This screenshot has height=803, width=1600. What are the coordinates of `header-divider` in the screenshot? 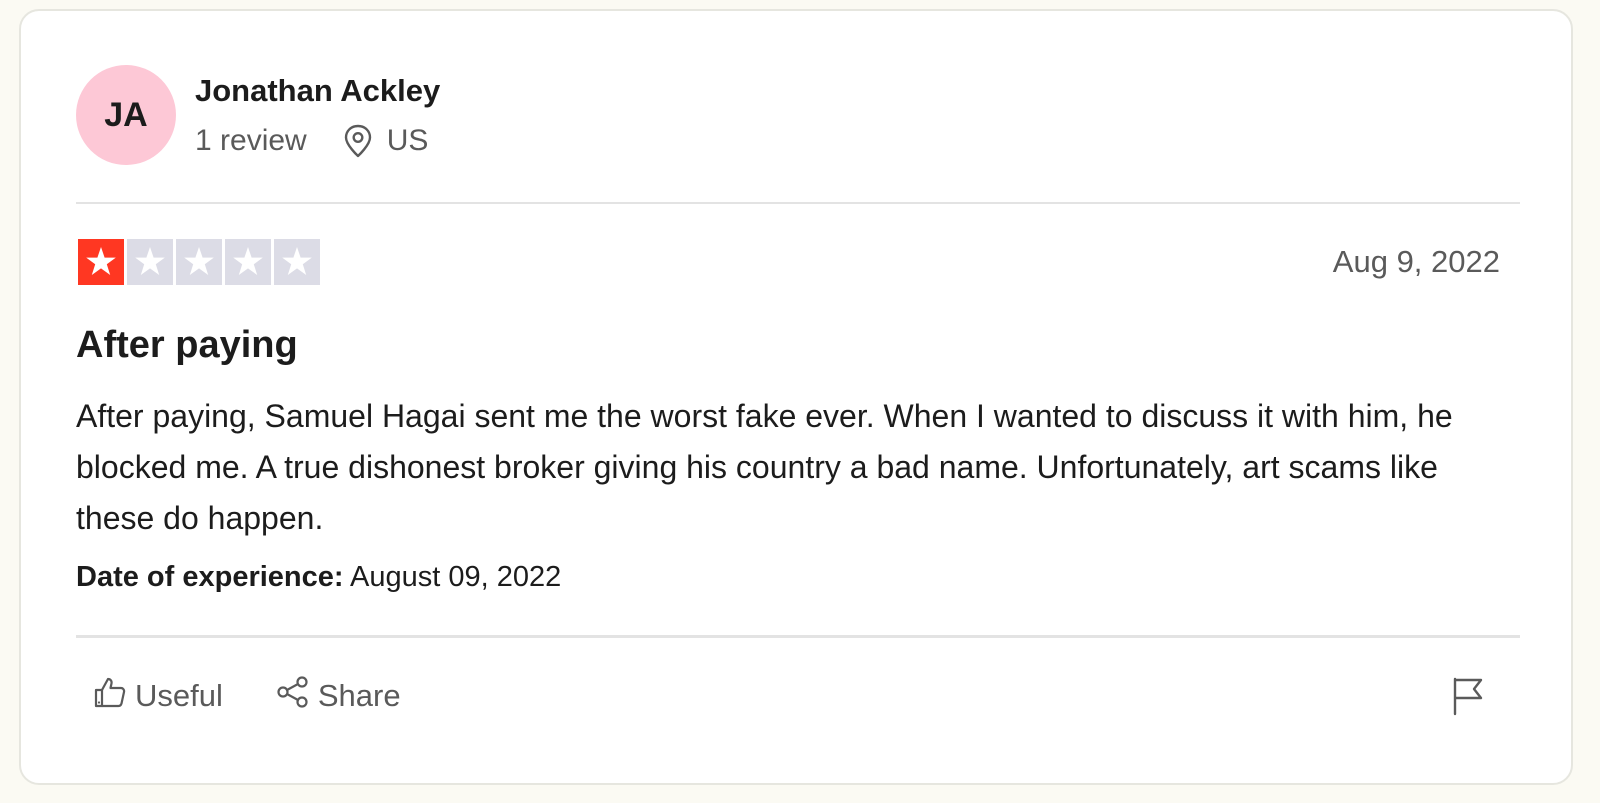 It's located at (798, 203).